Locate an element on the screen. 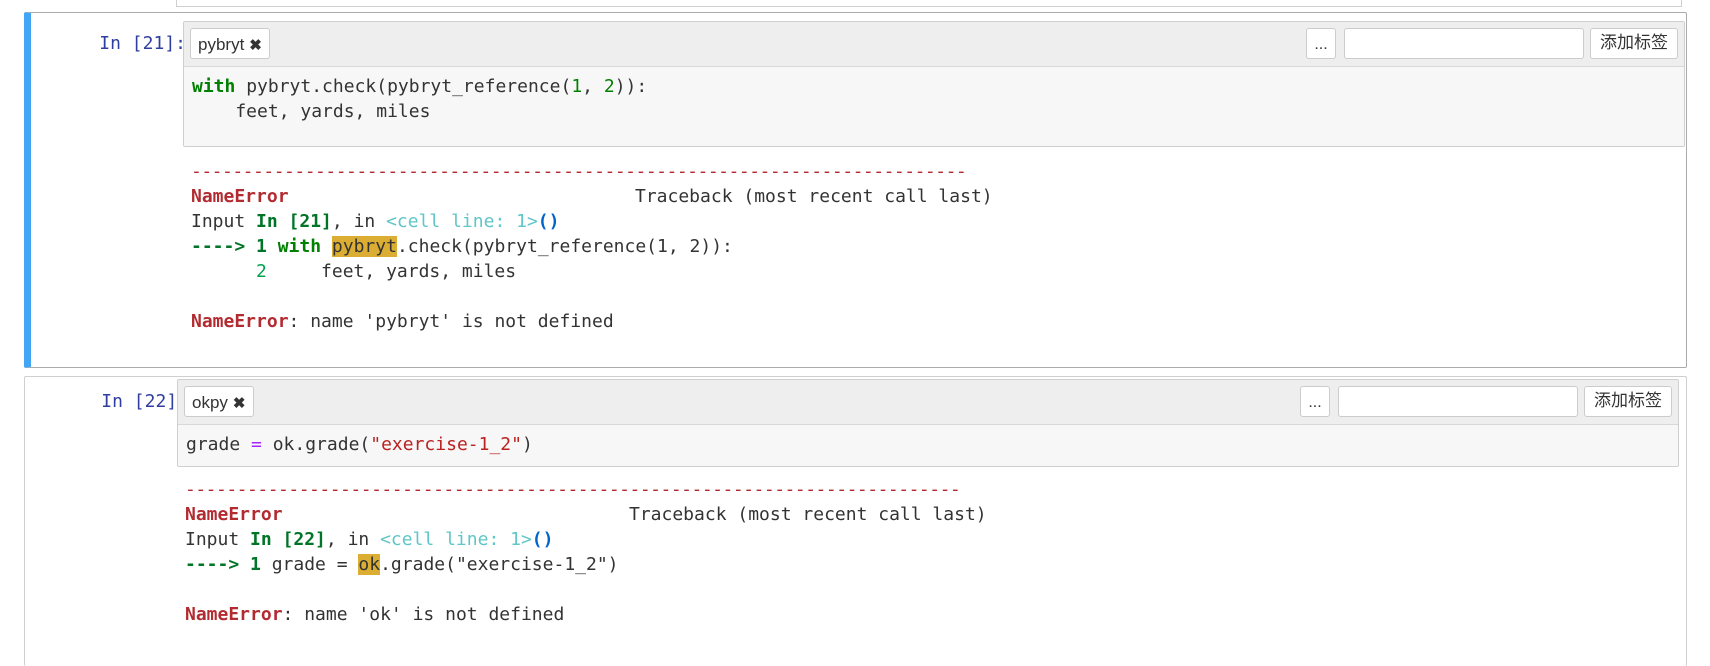  code-token: , is located at coordinates (593, 86).